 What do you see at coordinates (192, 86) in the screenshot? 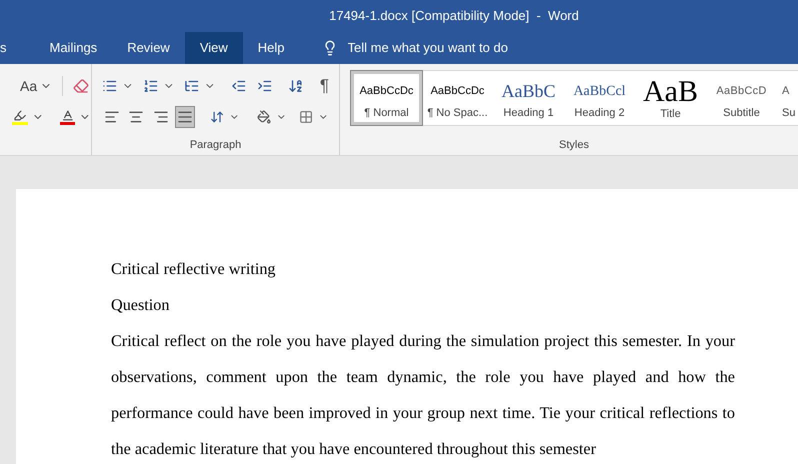
I see `multilevel-list-icon` at bounding box center [192, 86].